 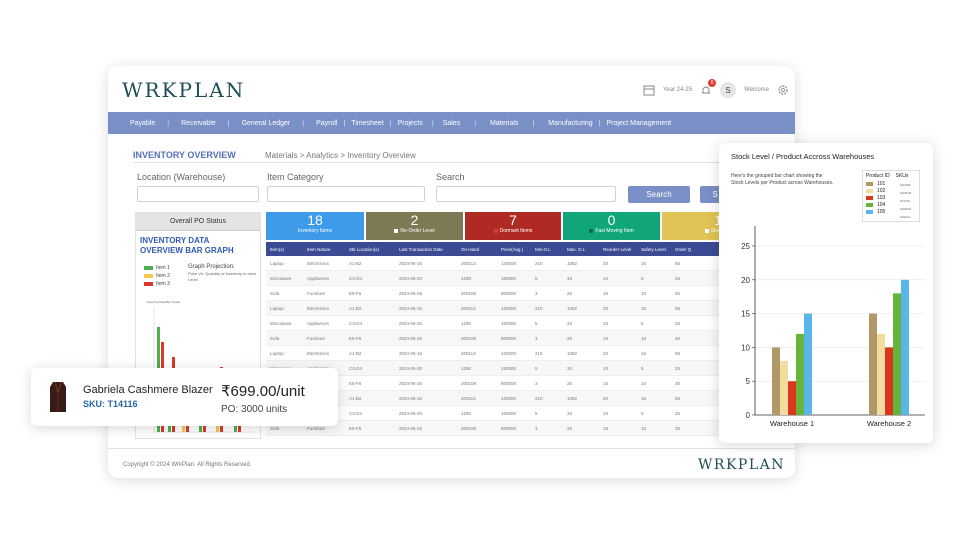 I want to click on column-header: Safety Level, so click(x=654, y=249).